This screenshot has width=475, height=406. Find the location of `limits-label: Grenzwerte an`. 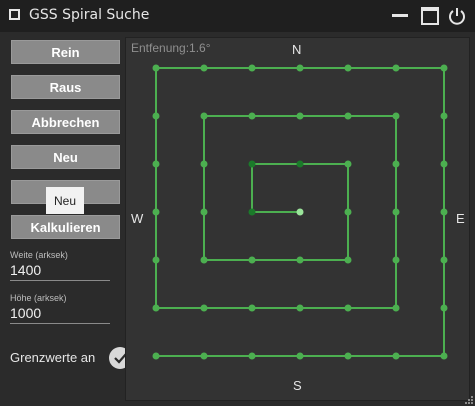

limits-label: Grenzwerte an is located at coordinates (53, 357).